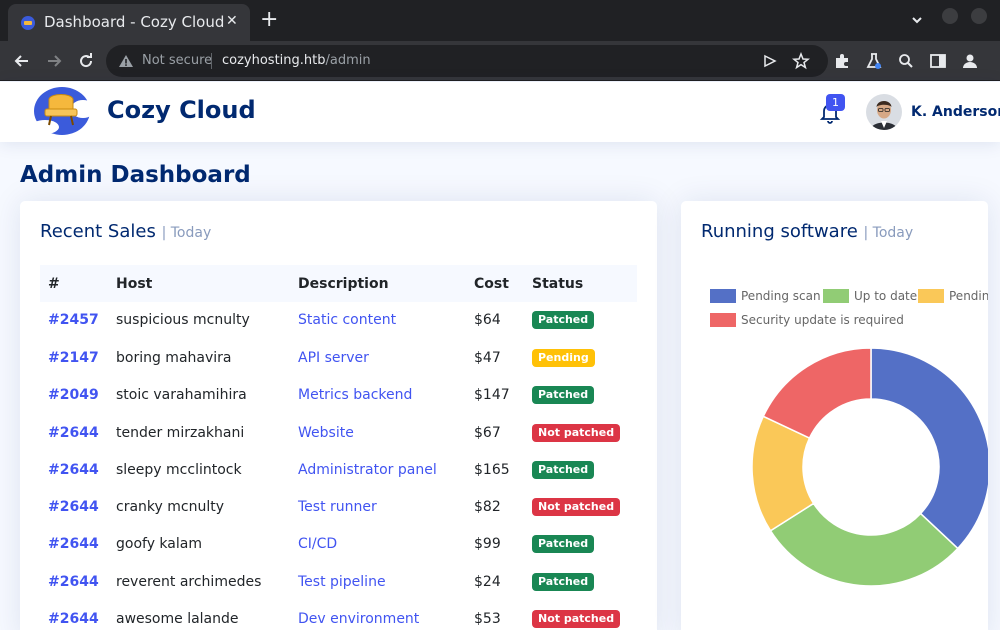 The image size is (1000, 630). I want to click on legend-item: Pending u, so click(953, 296).